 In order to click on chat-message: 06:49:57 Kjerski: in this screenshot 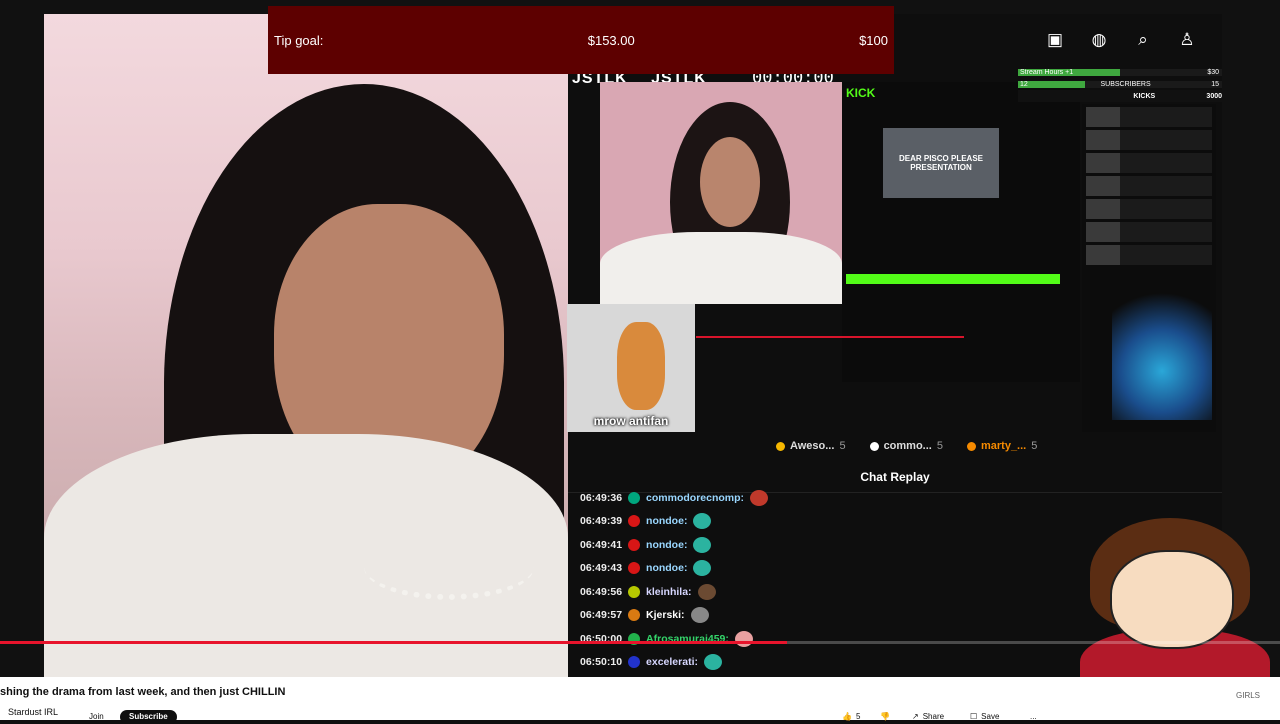, I will do `click(730, 616)`.